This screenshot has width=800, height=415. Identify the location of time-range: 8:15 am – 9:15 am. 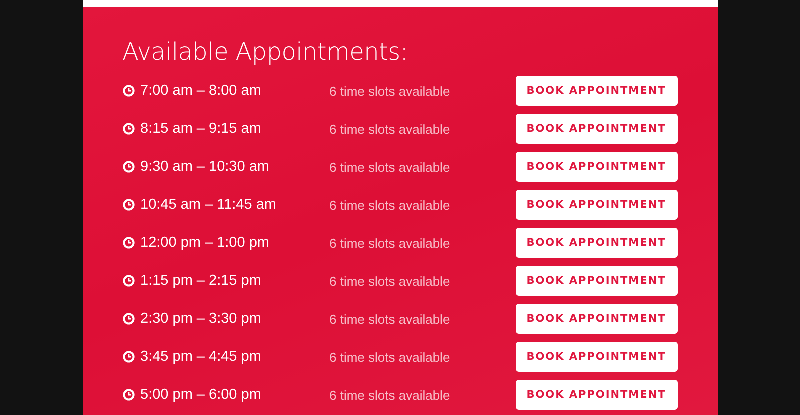
(201, 129).